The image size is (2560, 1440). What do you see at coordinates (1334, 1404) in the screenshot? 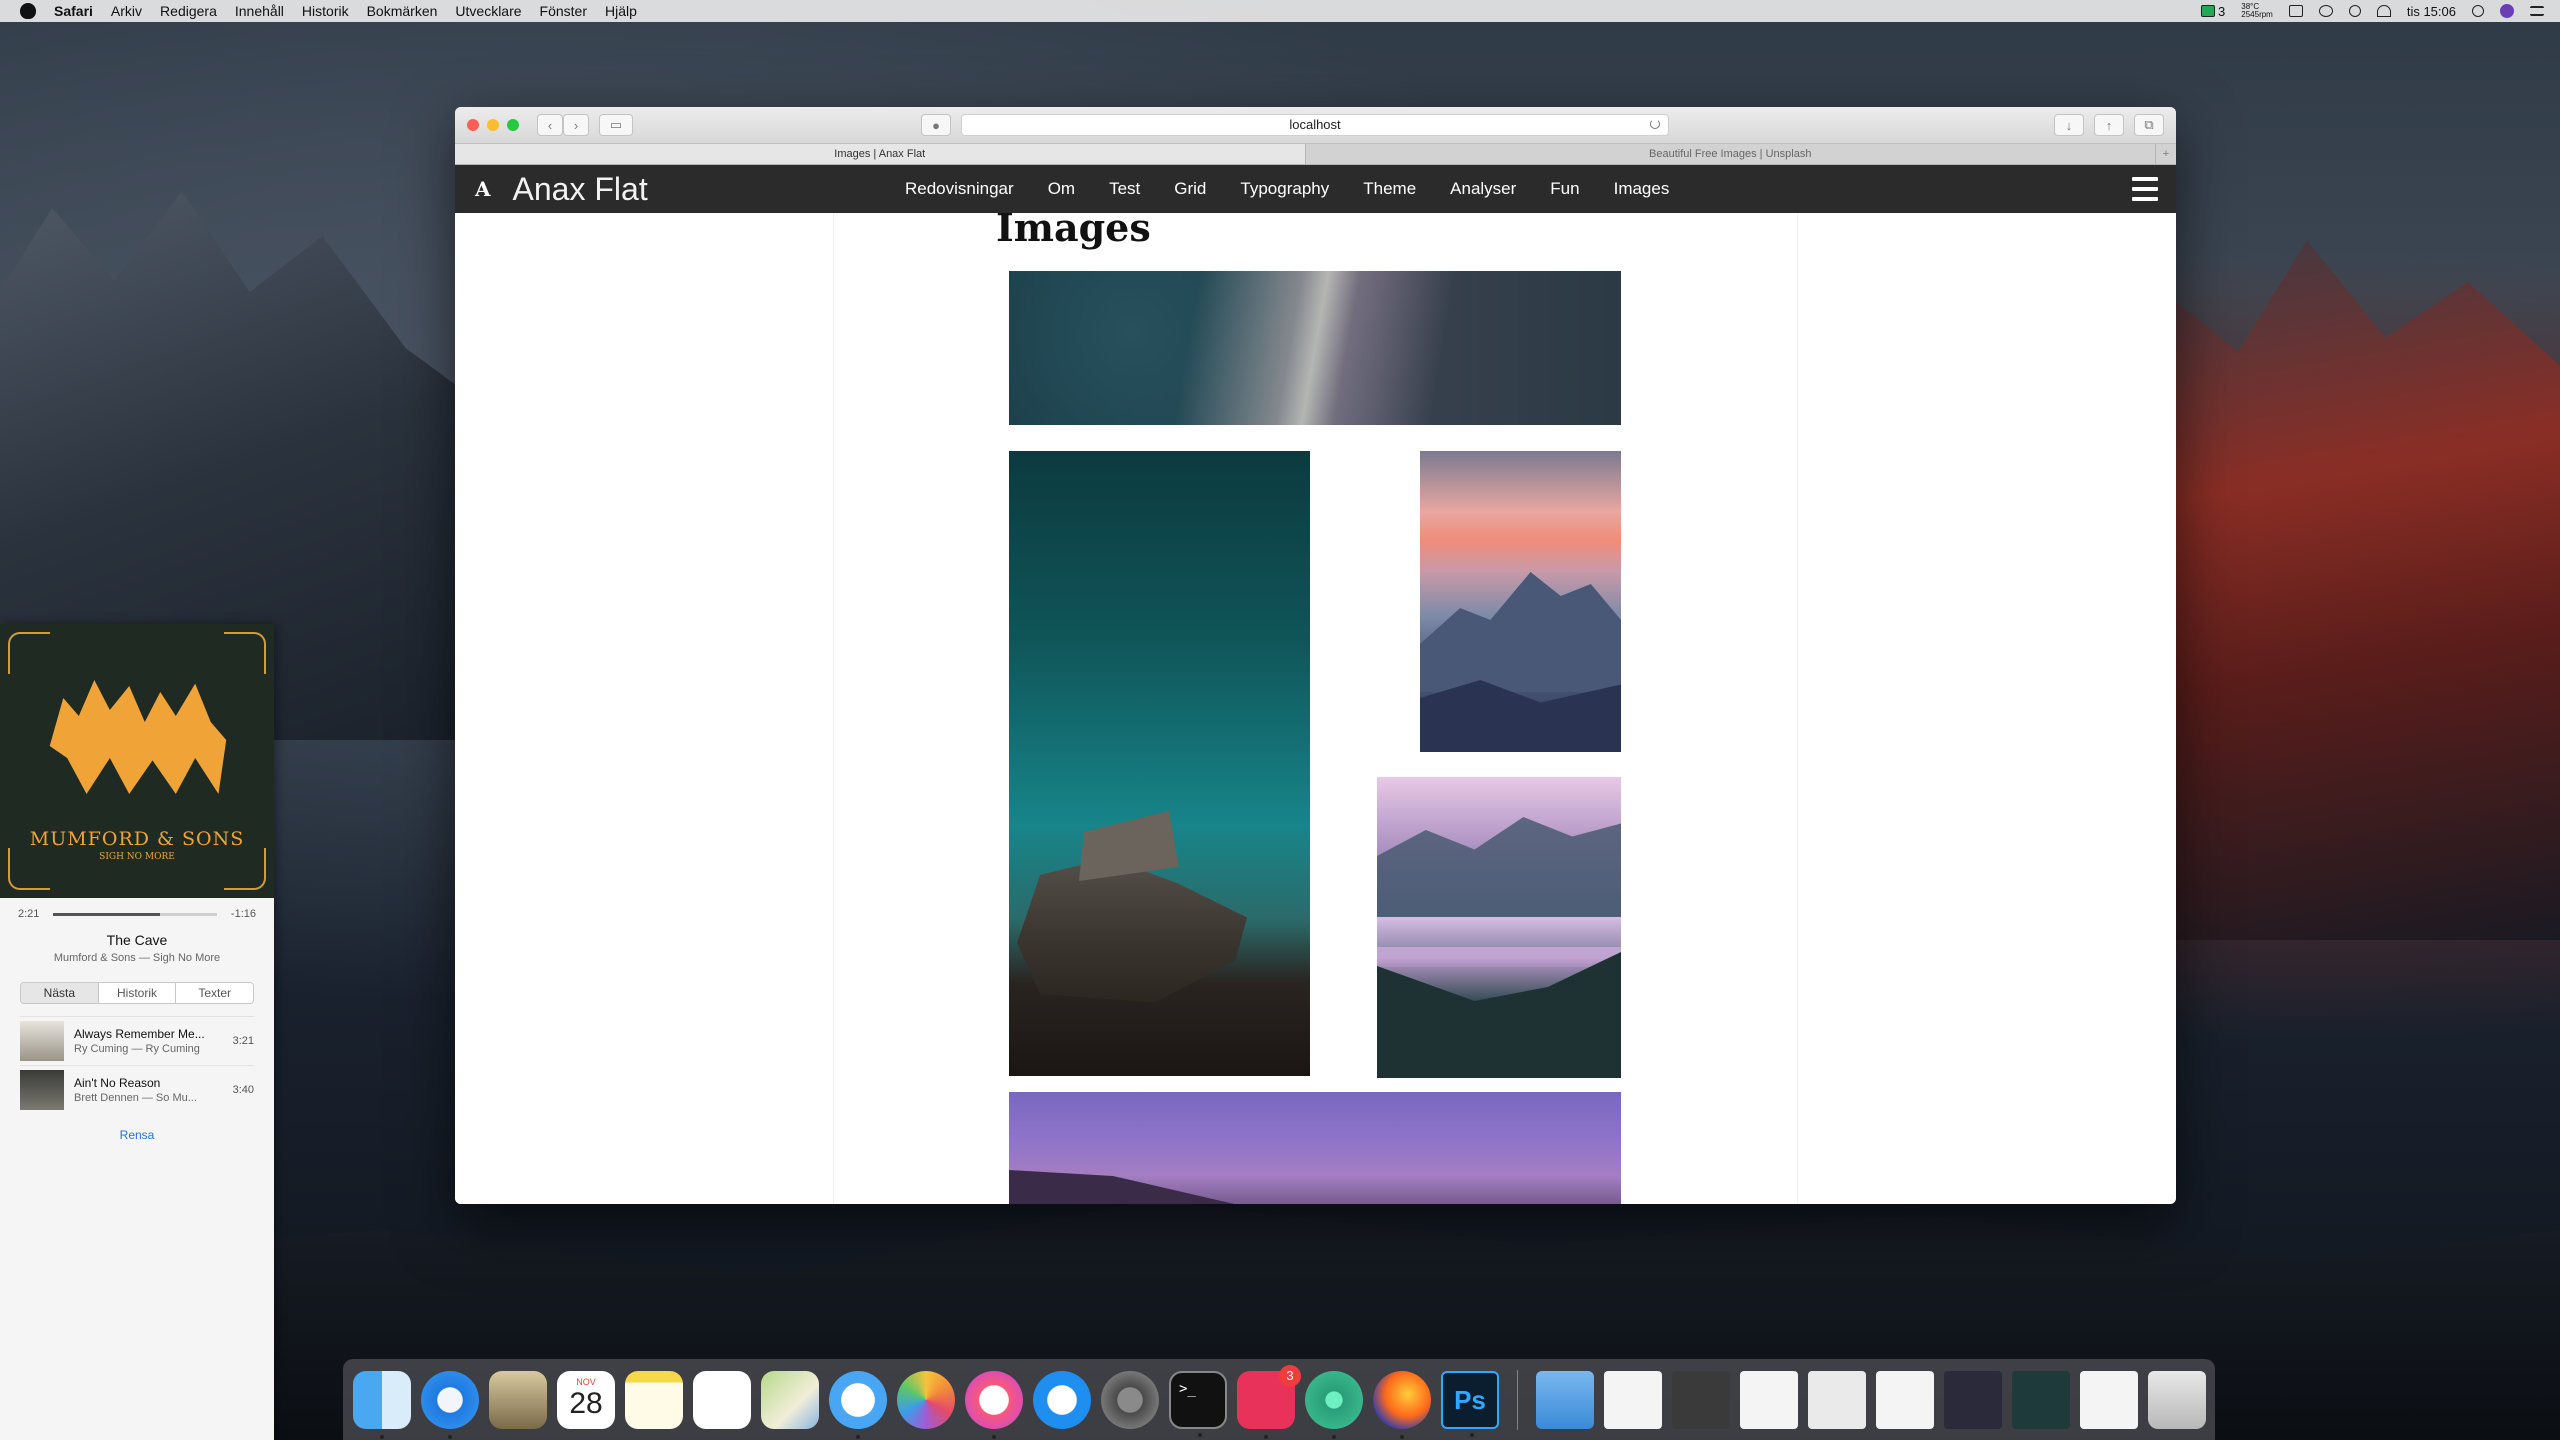
I see `atom-icon` at bounding box center [1334, 1404].